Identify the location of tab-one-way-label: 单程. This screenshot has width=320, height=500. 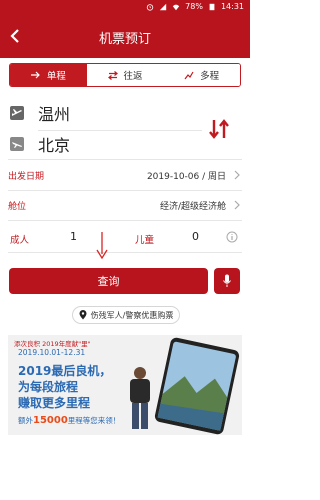
(56, 76).